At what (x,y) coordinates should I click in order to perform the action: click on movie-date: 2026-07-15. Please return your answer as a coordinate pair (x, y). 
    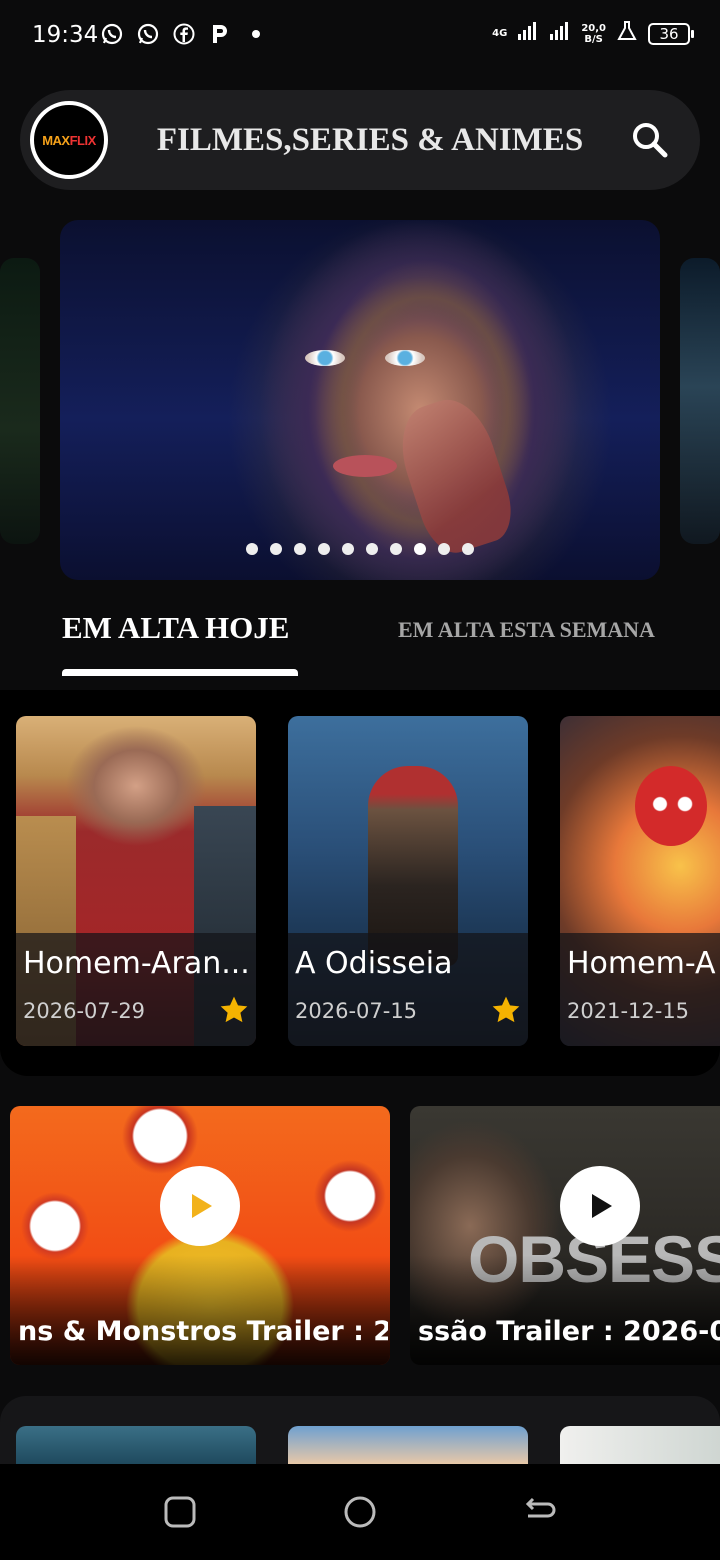
    Looking at the image, I should click on (356, 1011).